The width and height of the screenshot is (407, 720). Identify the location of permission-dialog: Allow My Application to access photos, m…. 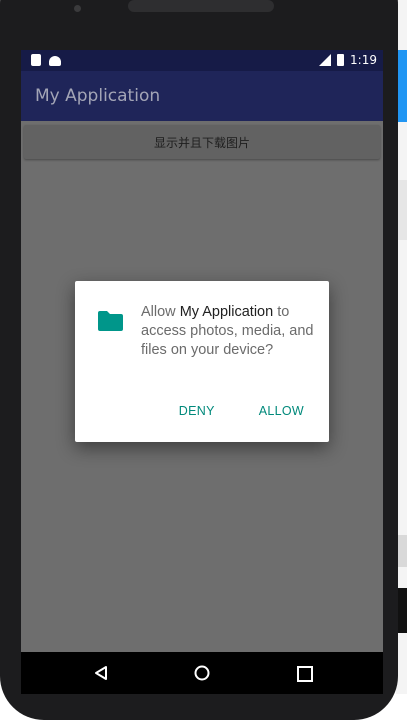
(202, 361).